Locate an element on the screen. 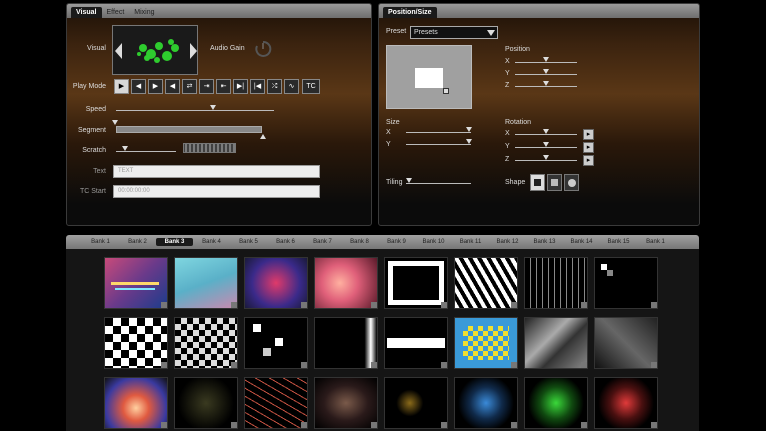 The height and width of the screenshot is (431, 766). size-x-thumb is located at coordinates (469, 129).